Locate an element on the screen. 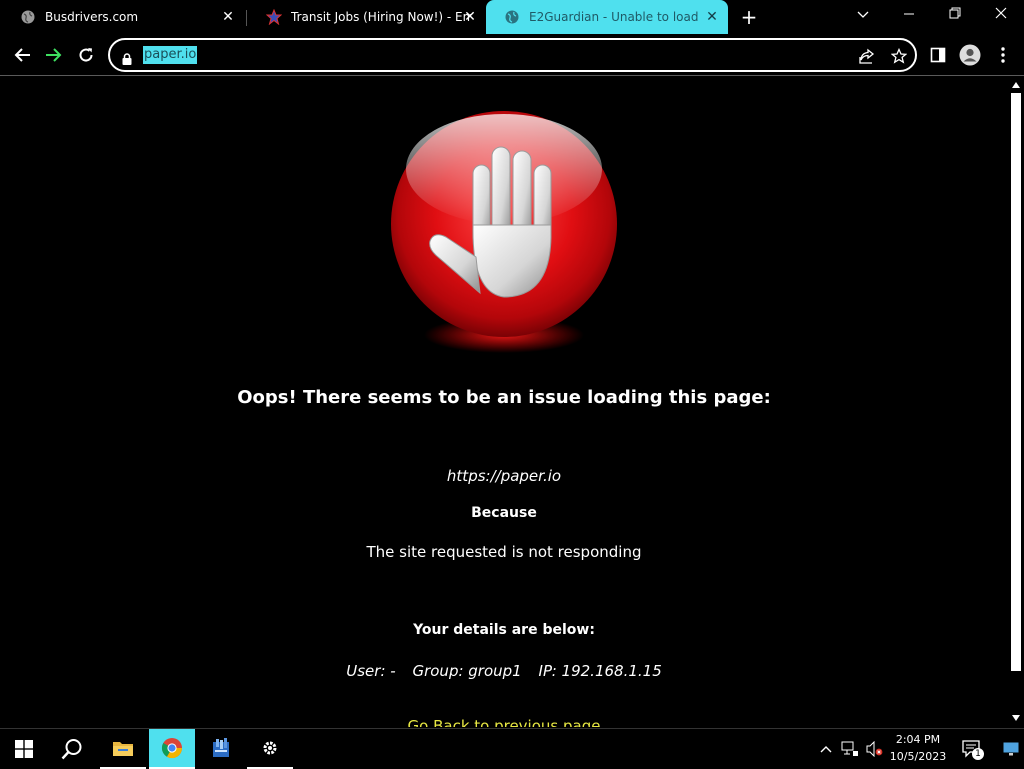 The height and width of the screenshot is (769, 1024). go-back-link: Go Back to previous page is located at coordinates (504, 722).